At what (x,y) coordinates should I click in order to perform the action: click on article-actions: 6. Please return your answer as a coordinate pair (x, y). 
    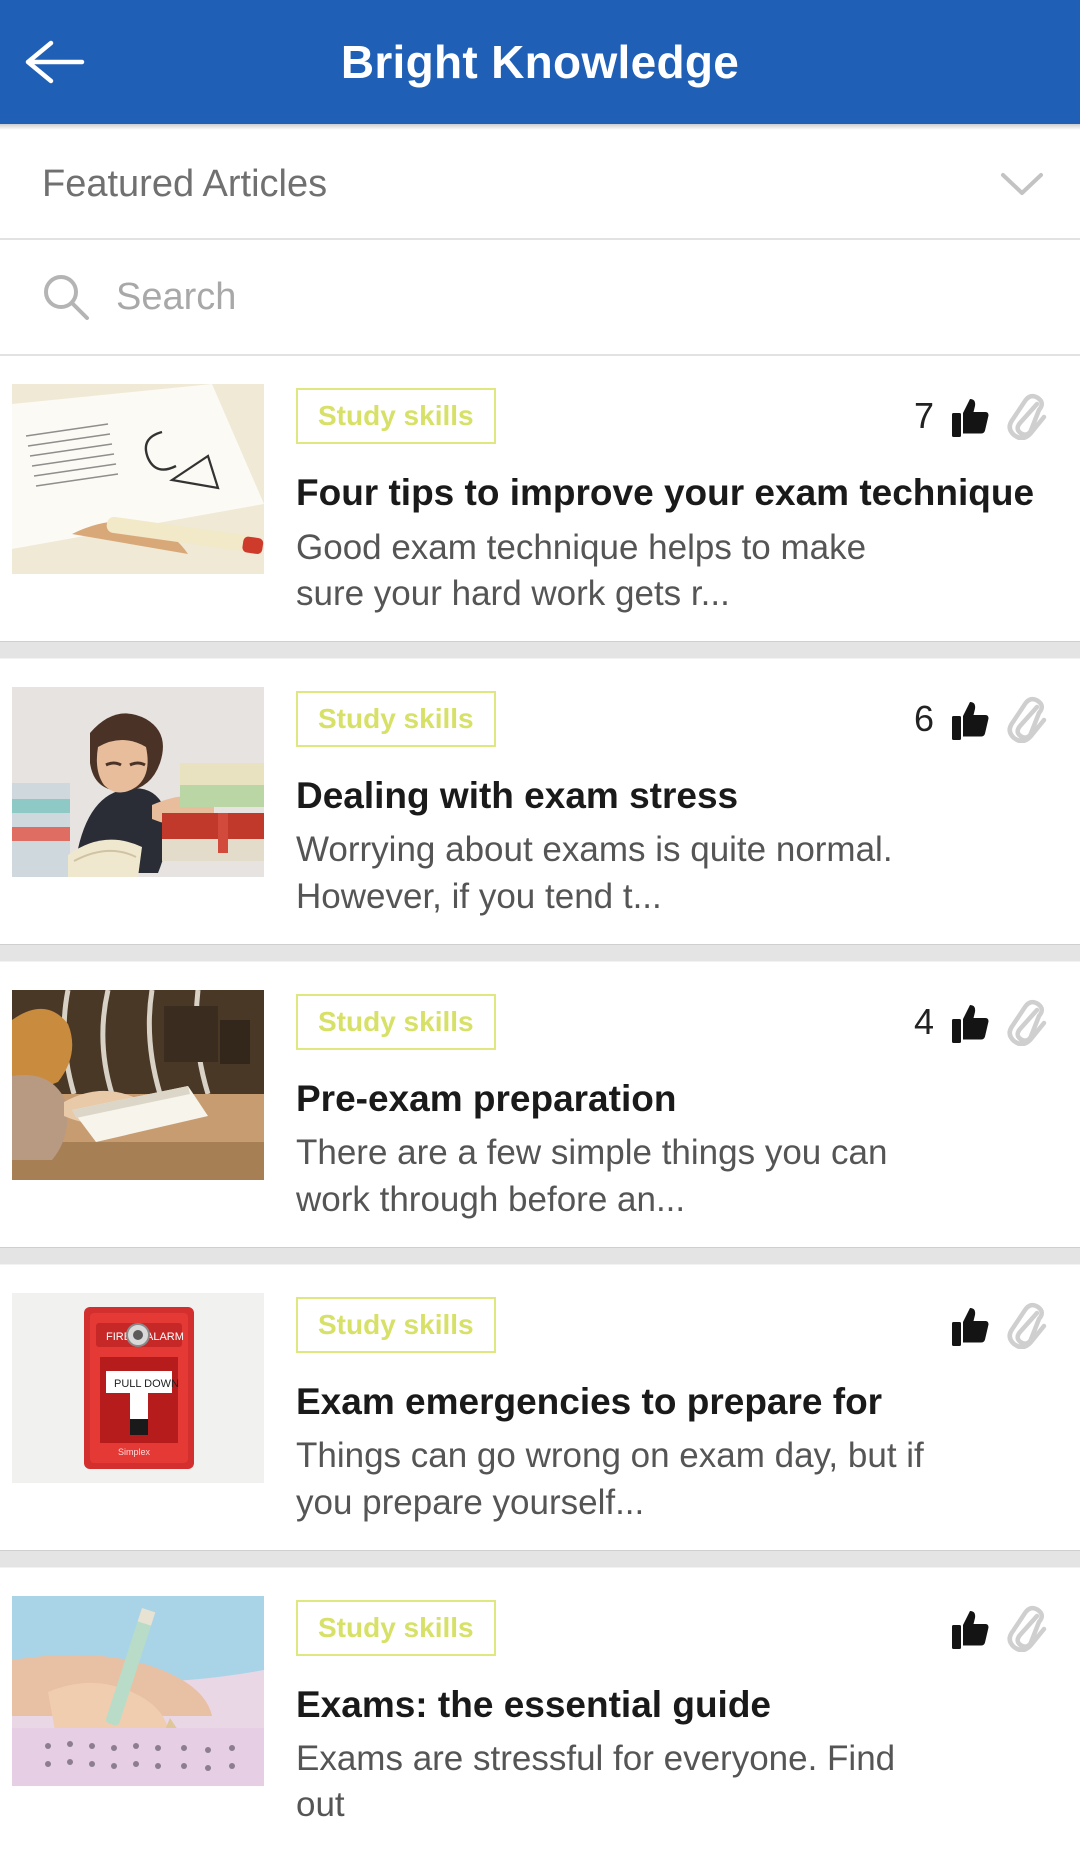
    Looking at the image, I should click on (981, 719).